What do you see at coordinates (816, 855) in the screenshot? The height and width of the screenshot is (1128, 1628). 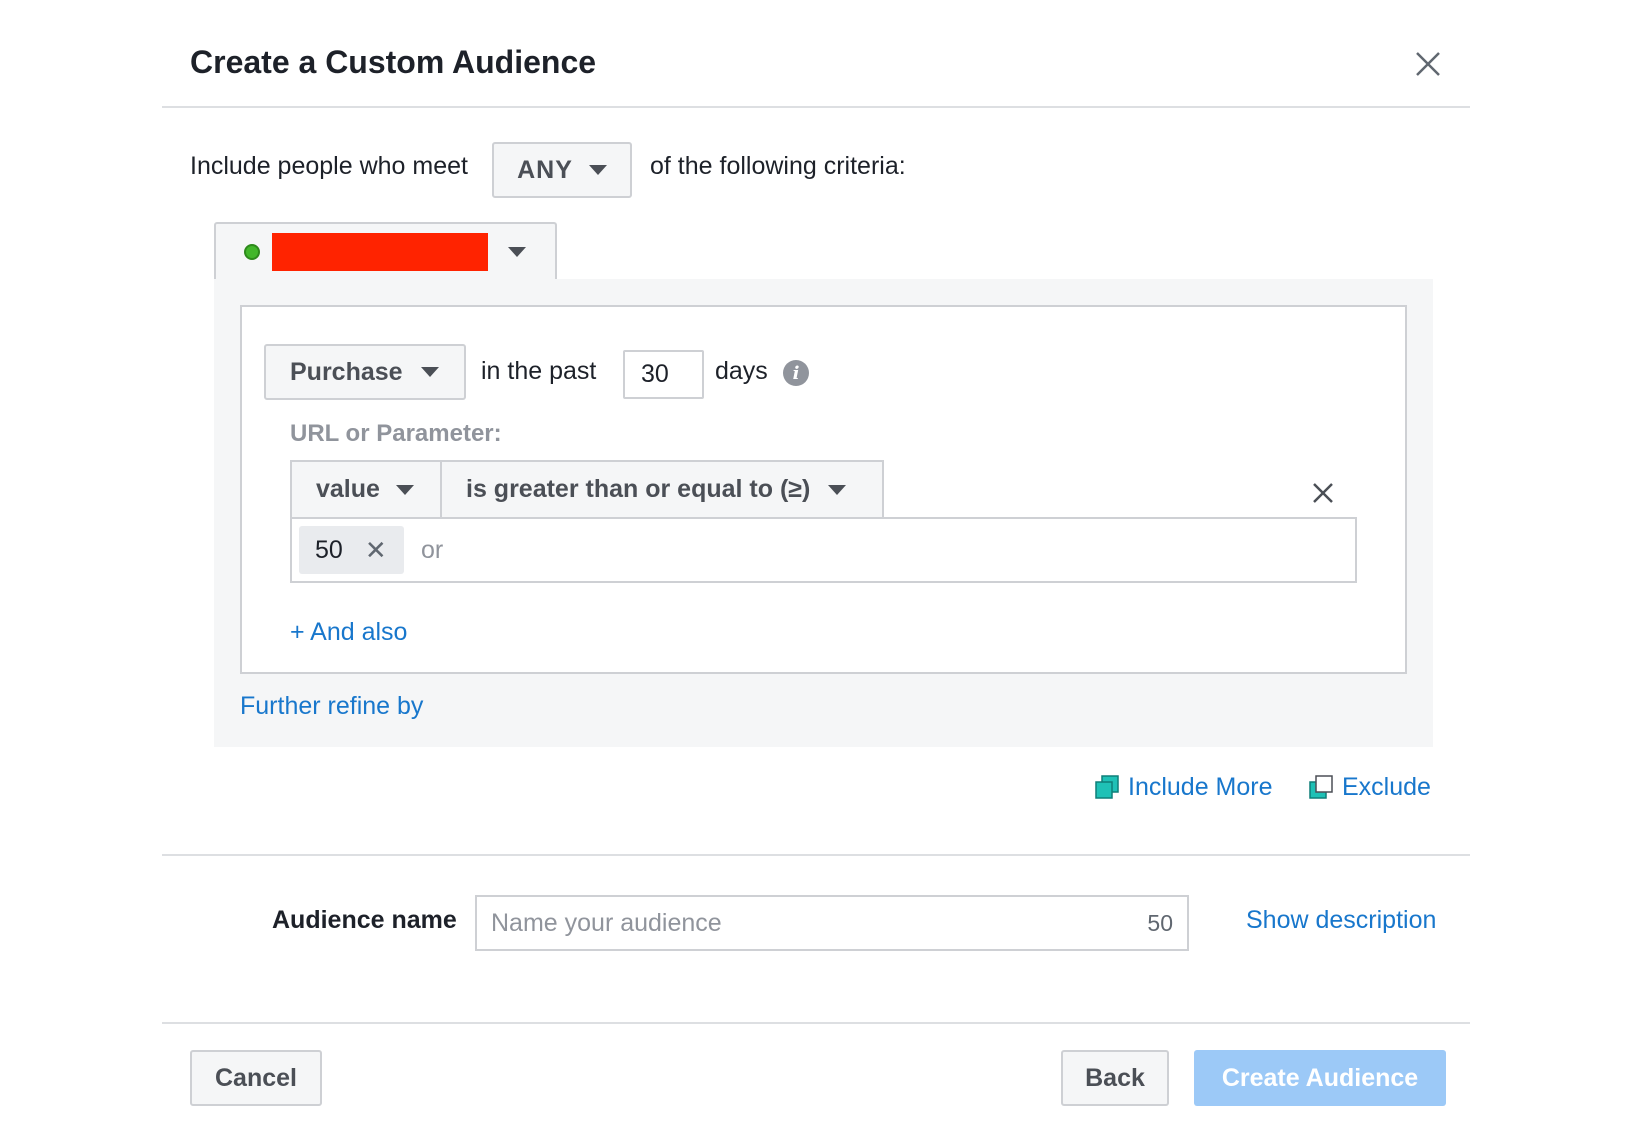 I see `section-divider` at bounding box center [816, 855].